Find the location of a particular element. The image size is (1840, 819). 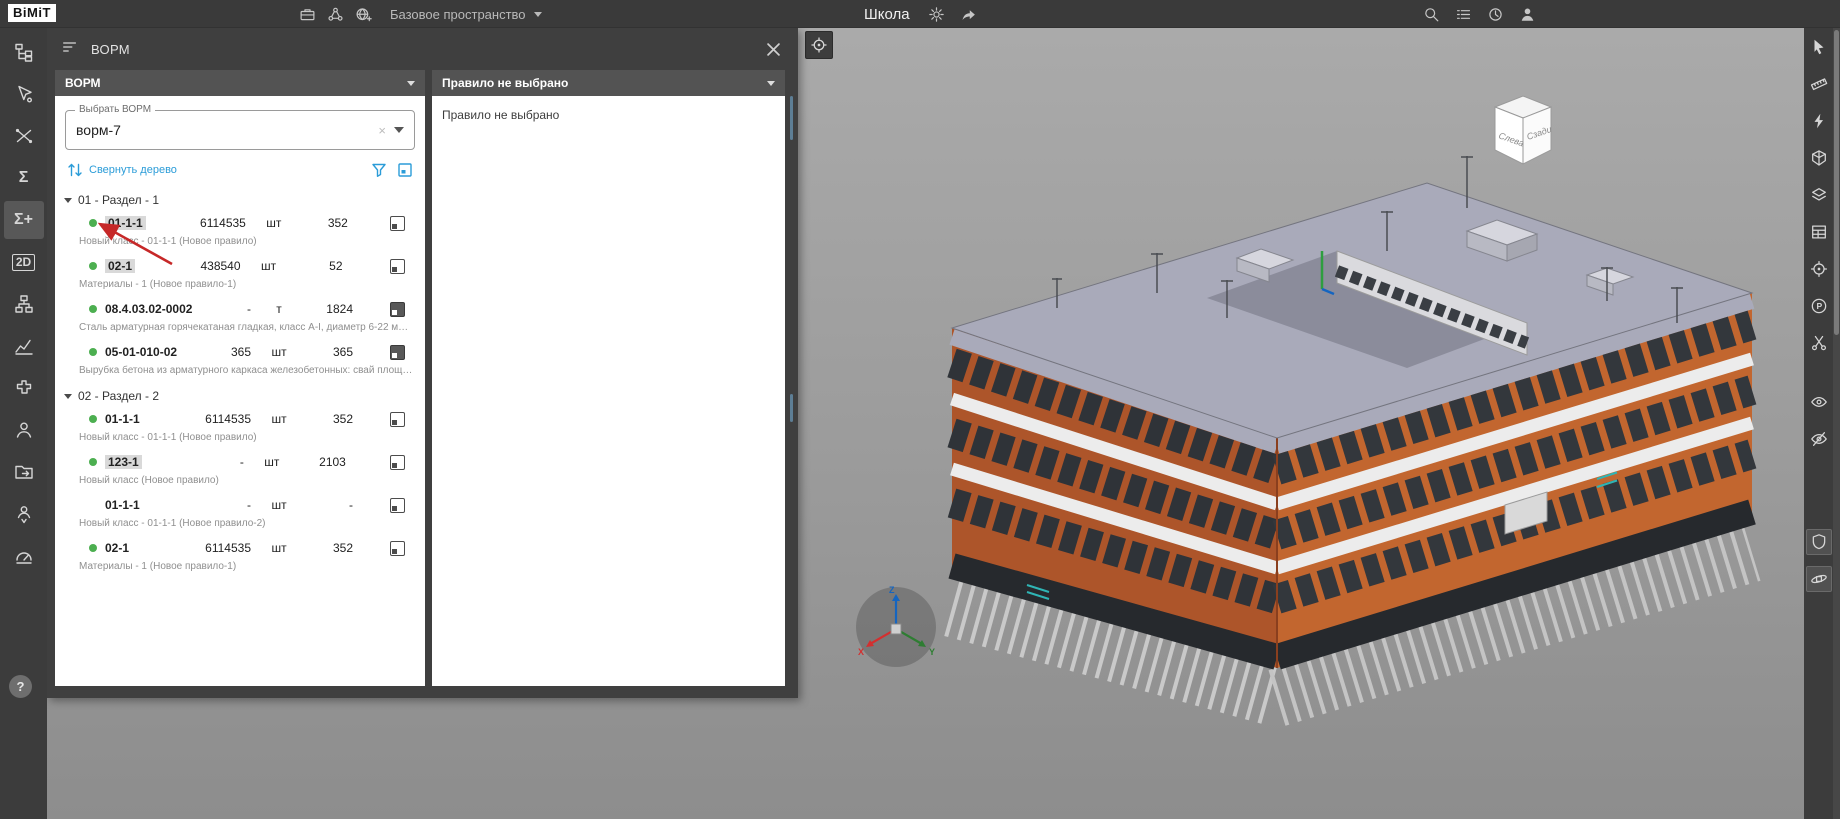

item-subtitle: Материалы - 1 (Новое правило-1) is located at coordinates (158, 566).